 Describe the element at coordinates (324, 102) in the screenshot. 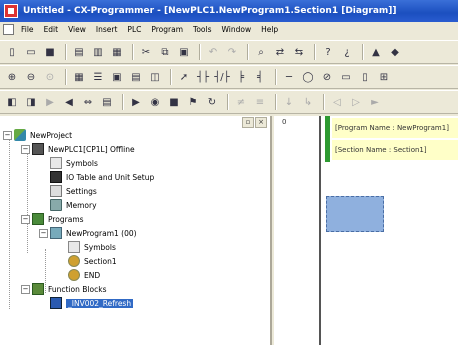

I see `toolbar-separator` at that location.